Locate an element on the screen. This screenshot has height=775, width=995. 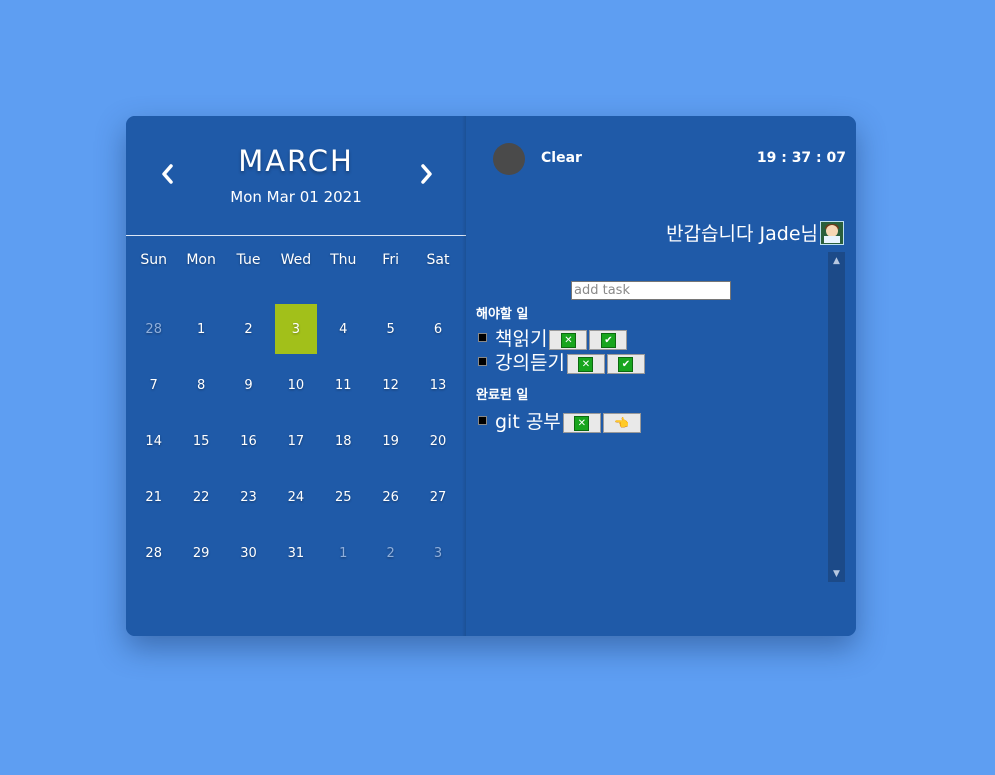
calendar-day: 5 is located at coordinates (390, 329).